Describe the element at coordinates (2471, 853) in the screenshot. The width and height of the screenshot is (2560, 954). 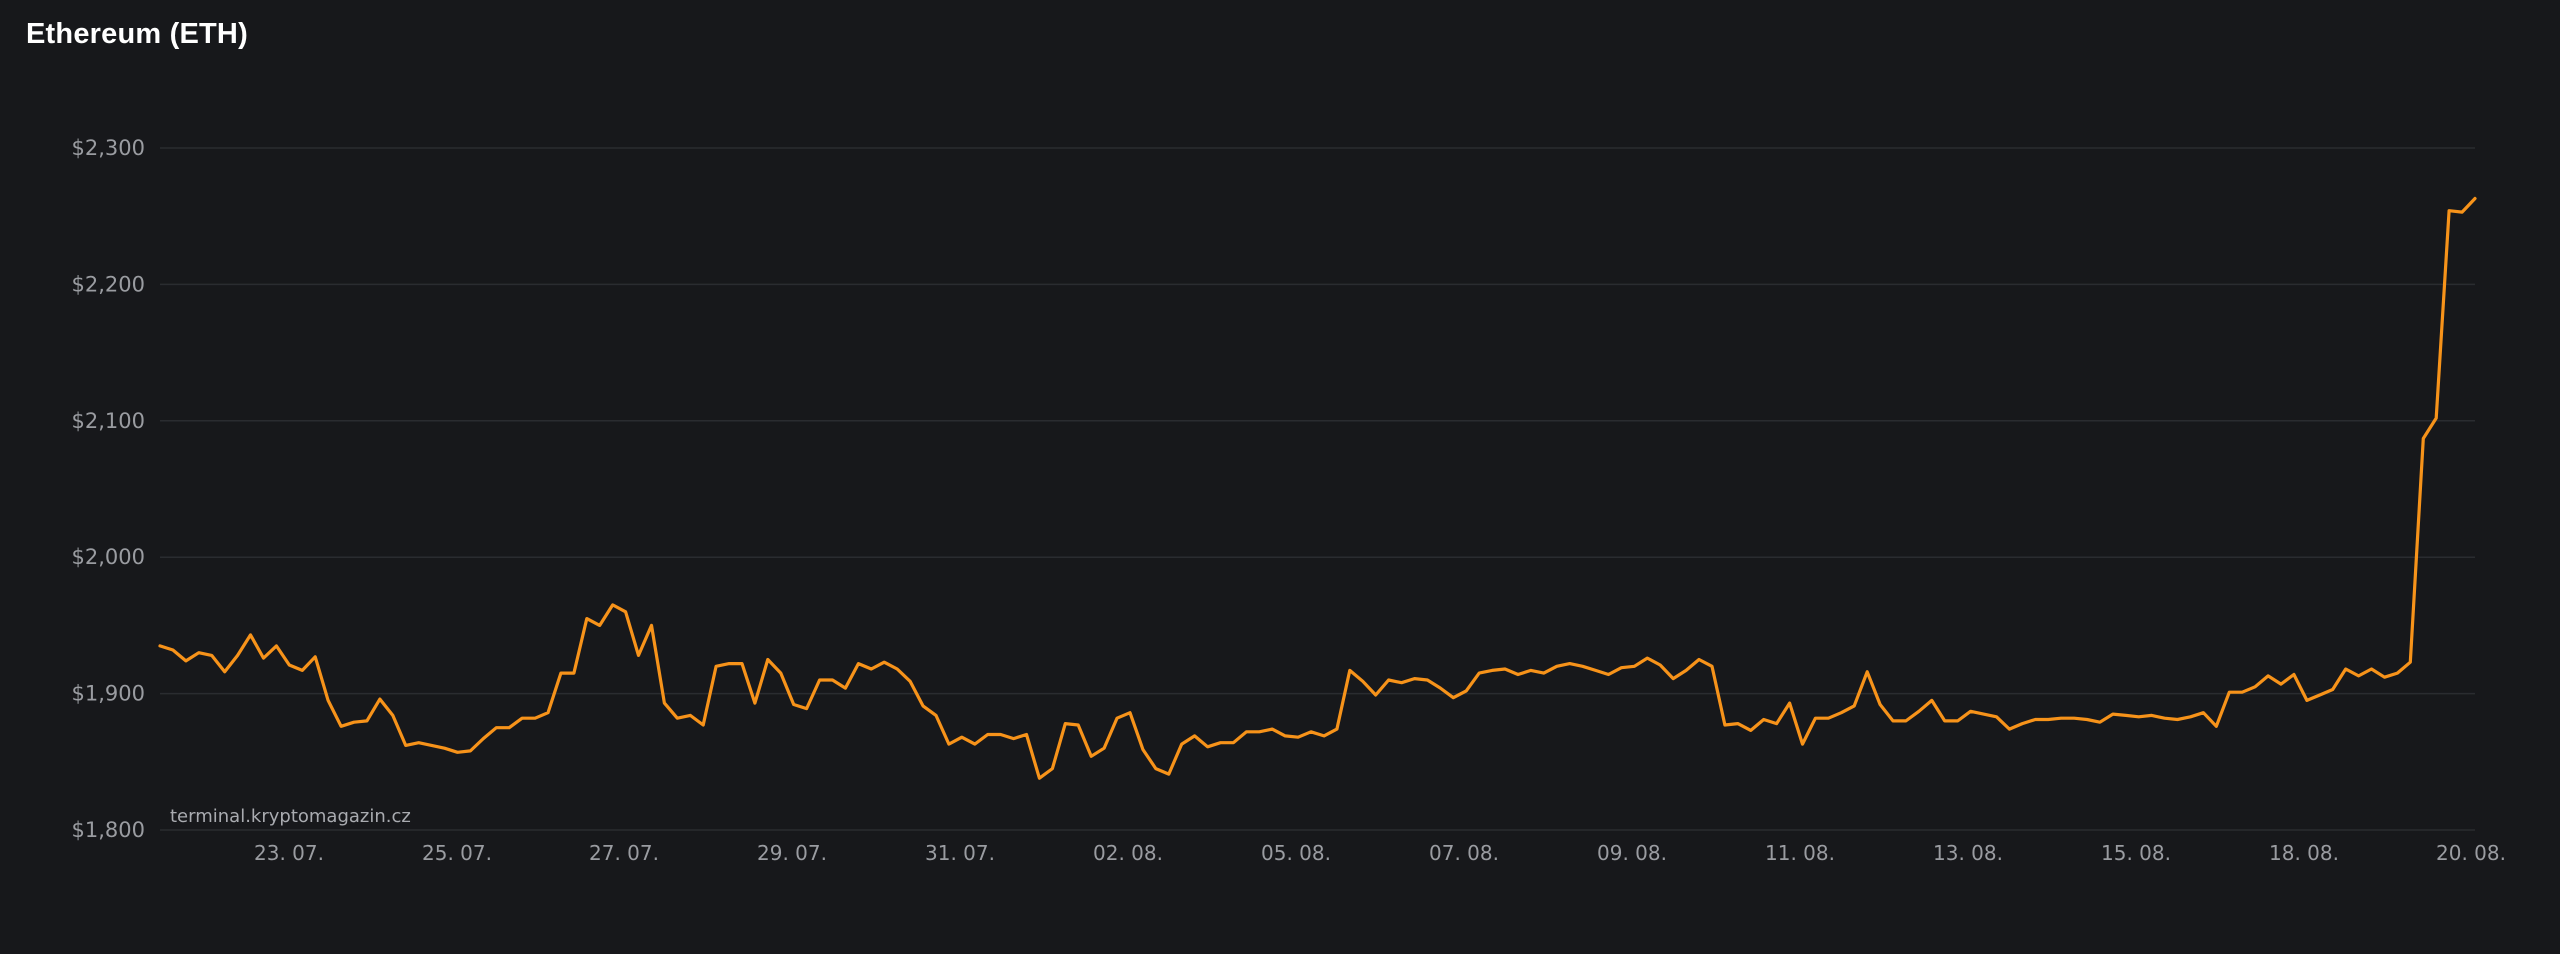
I see `x-tick-label: 20. 08.` at that location.